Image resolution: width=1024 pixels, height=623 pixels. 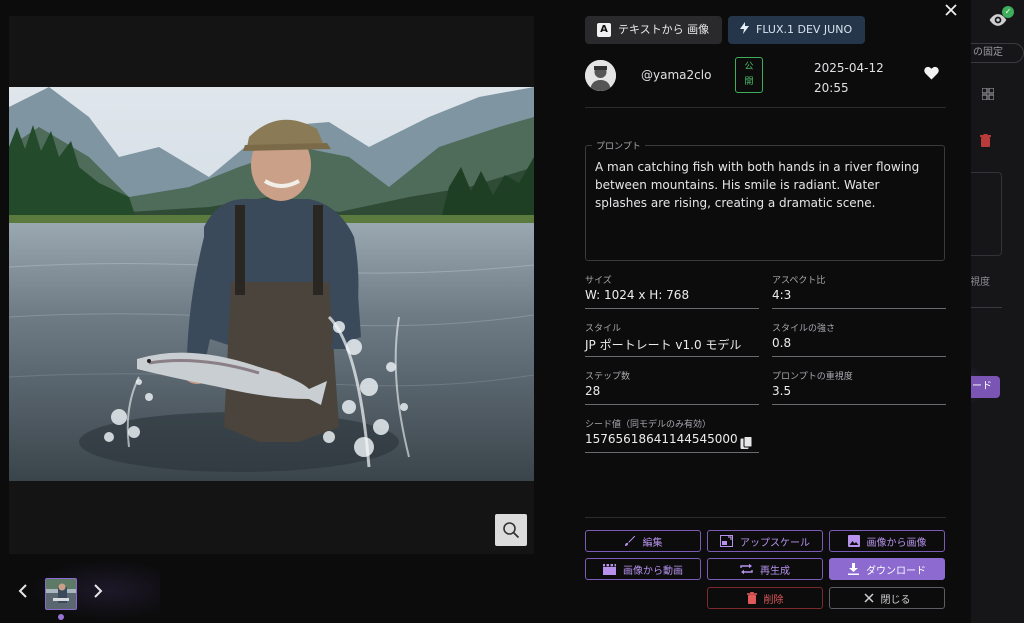 What do you see at coordinates (609, 569) in the screenshot?
I see `clapperboard-icon` at bounding box center [609, 569].